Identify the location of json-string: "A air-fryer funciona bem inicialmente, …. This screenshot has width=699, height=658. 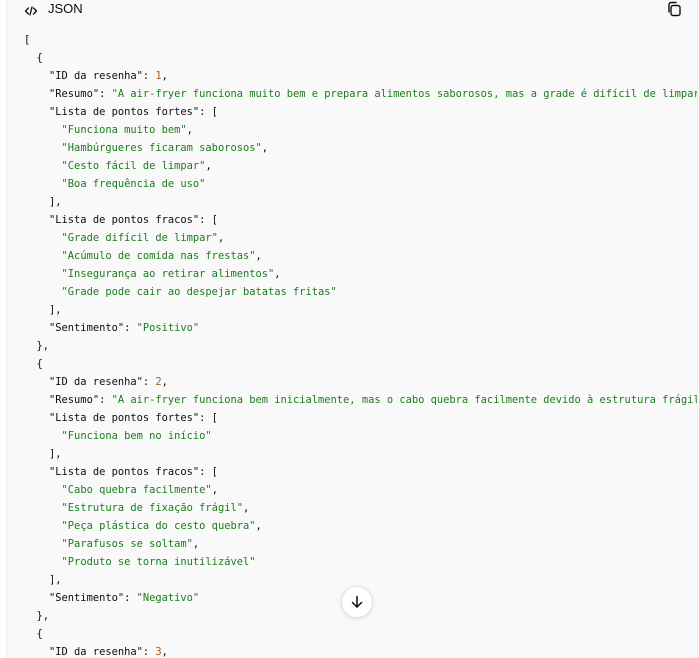
(404, 400).